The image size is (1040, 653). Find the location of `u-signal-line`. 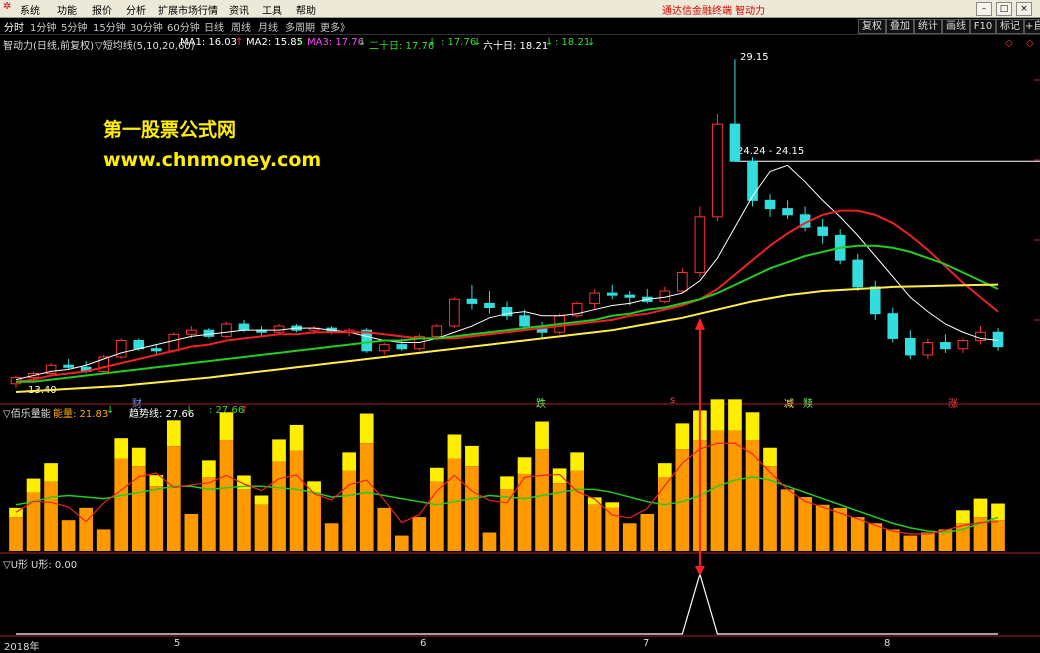

u-signal-line is located at coordinates (507, 603).